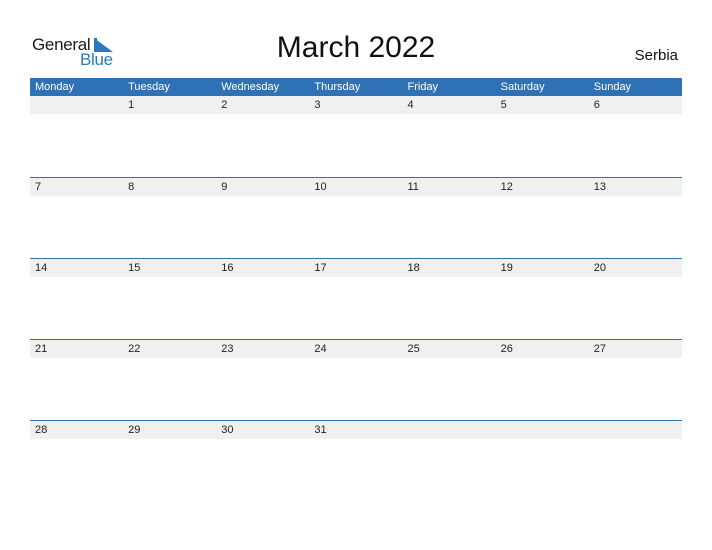  Describe the element at coordinates (41, 268) in the screenshot. I see `day-cell: 14` at that location.